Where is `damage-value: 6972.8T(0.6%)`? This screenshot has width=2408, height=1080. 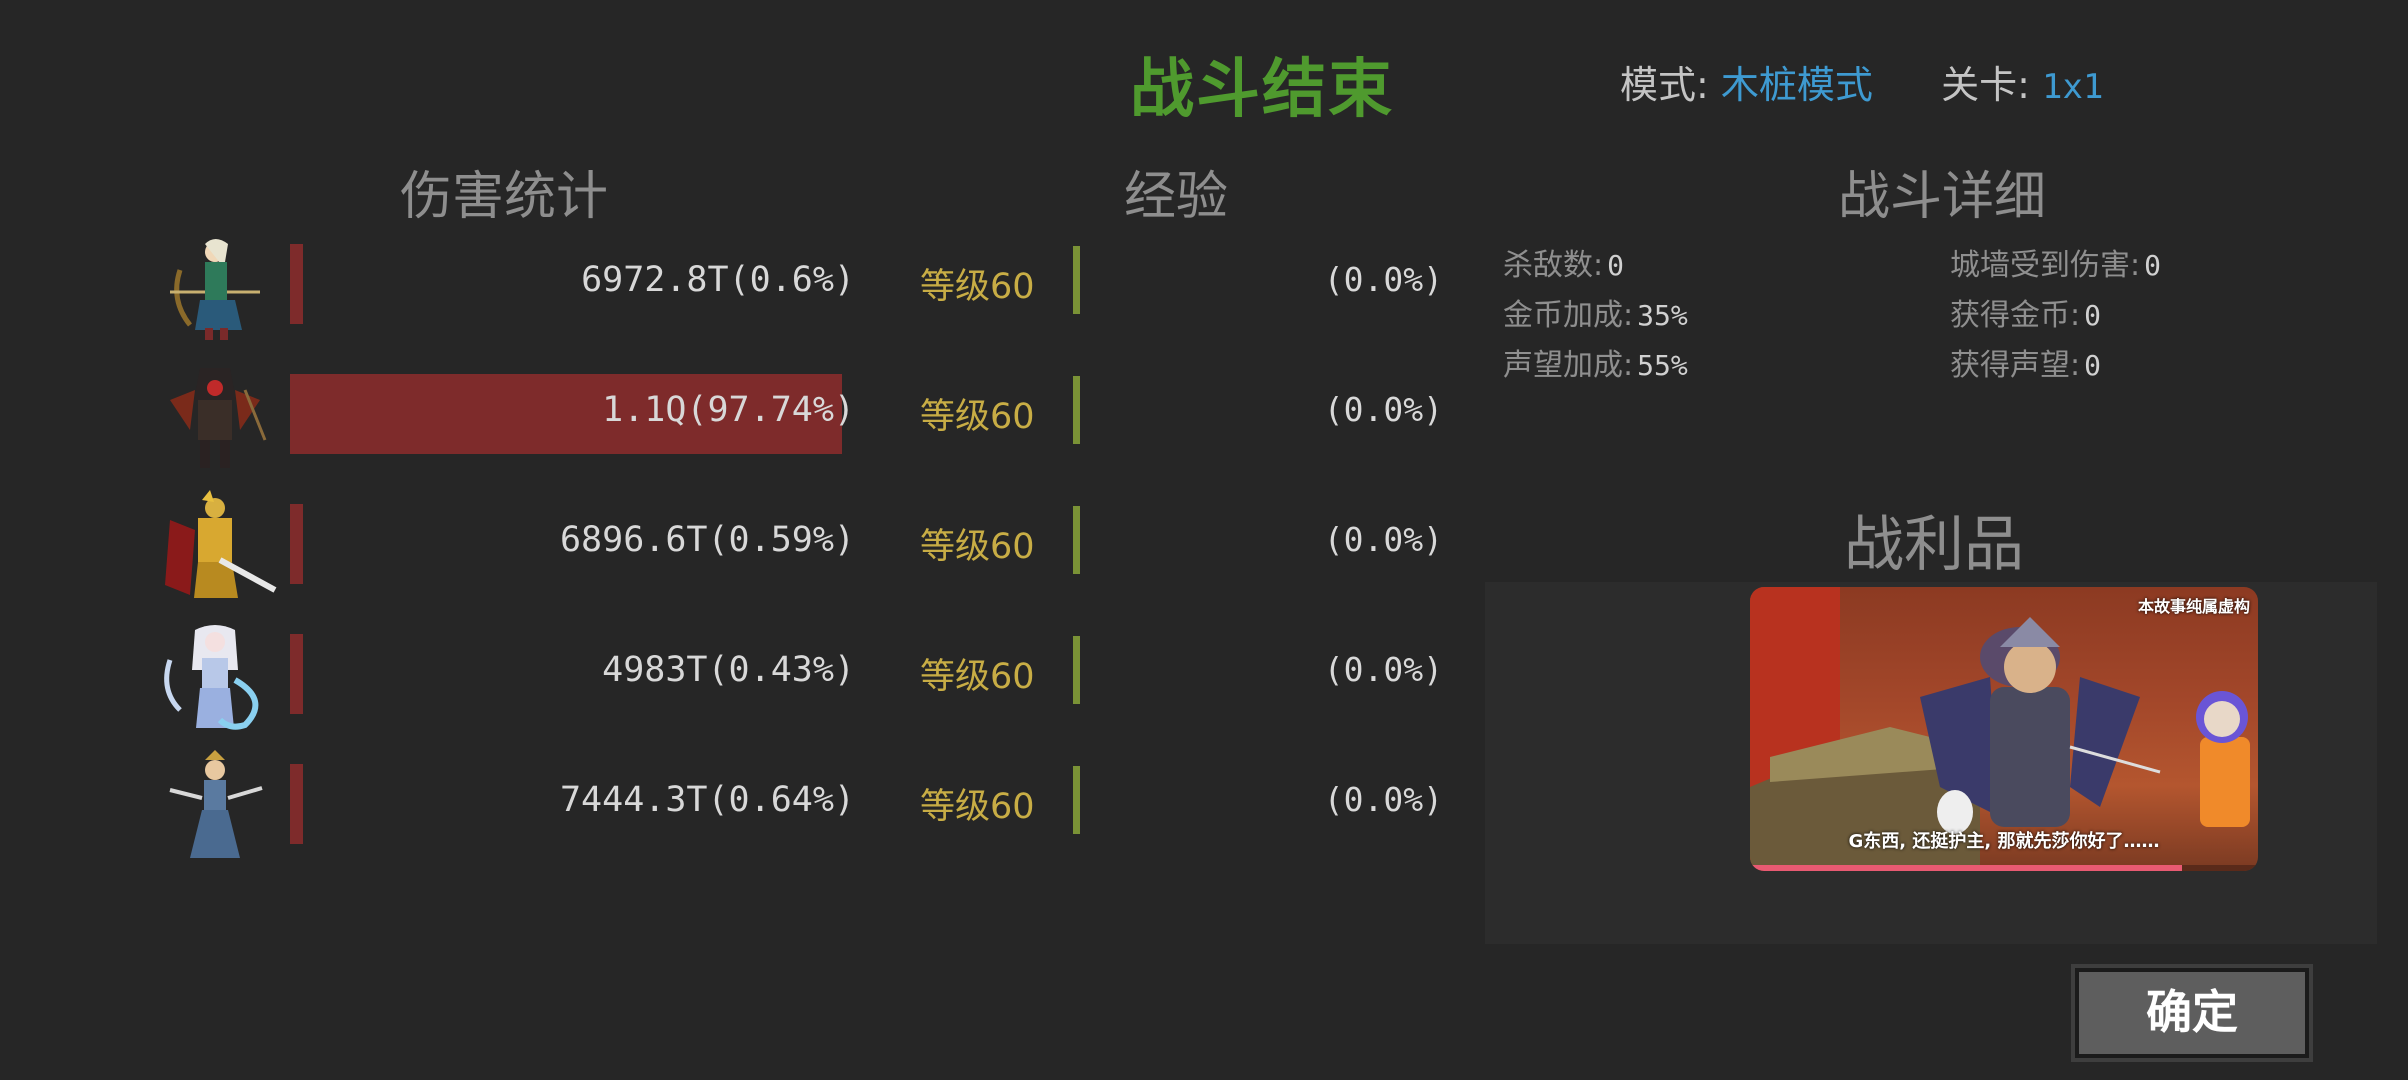 damage-value: 6972.8T(0.6%) is located at coordinates (718, 280).